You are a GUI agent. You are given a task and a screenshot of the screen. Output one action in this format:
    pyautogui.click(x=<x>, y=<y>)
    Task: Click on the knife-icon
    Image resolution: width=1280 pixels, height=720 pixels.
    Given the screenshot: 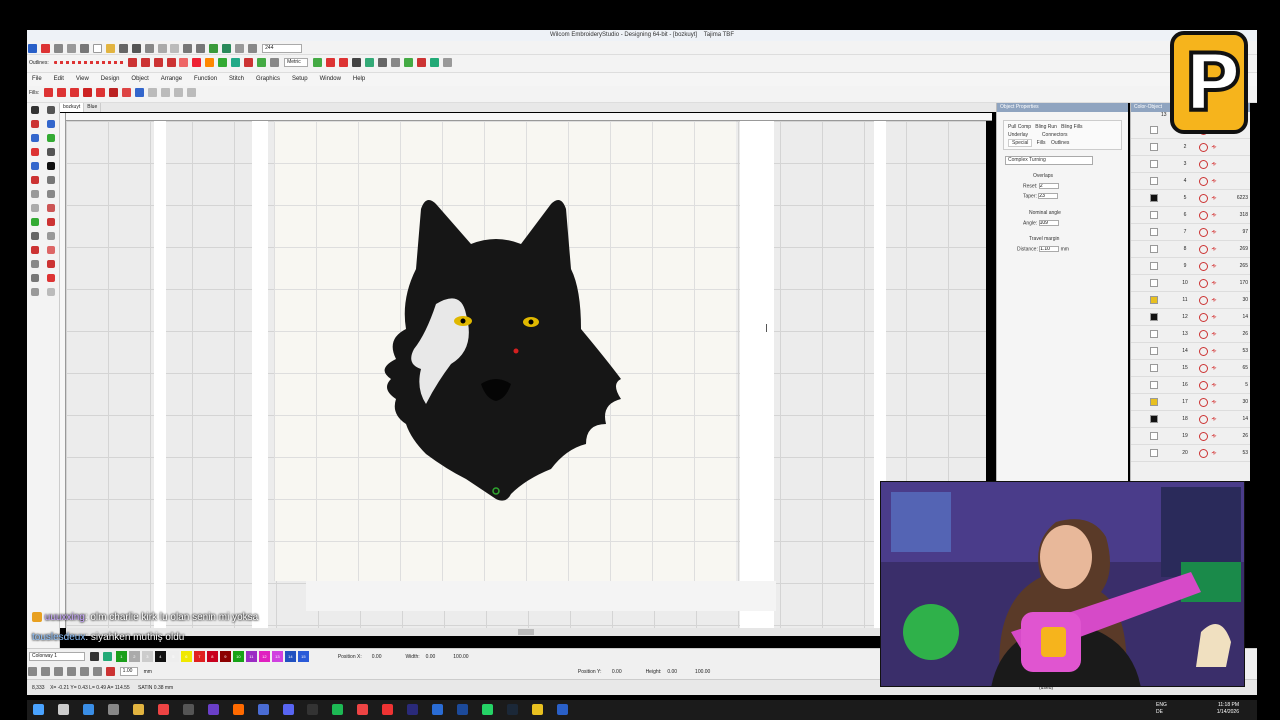 What is the action you would take?
    pyautogui.click(x=408, y=62)
    